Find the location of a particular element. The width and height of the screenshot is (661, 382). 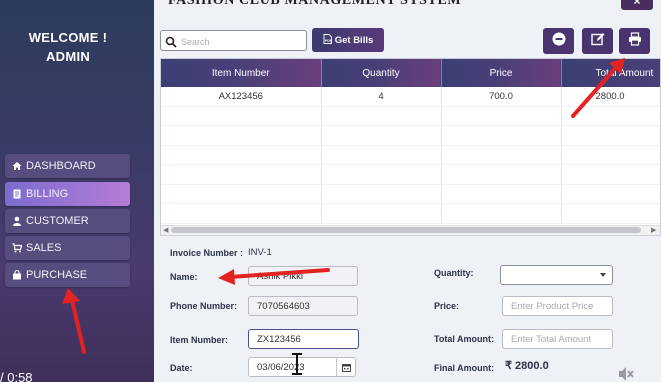

get-bills-label: Get Bills is located at coordinates (354, 40).